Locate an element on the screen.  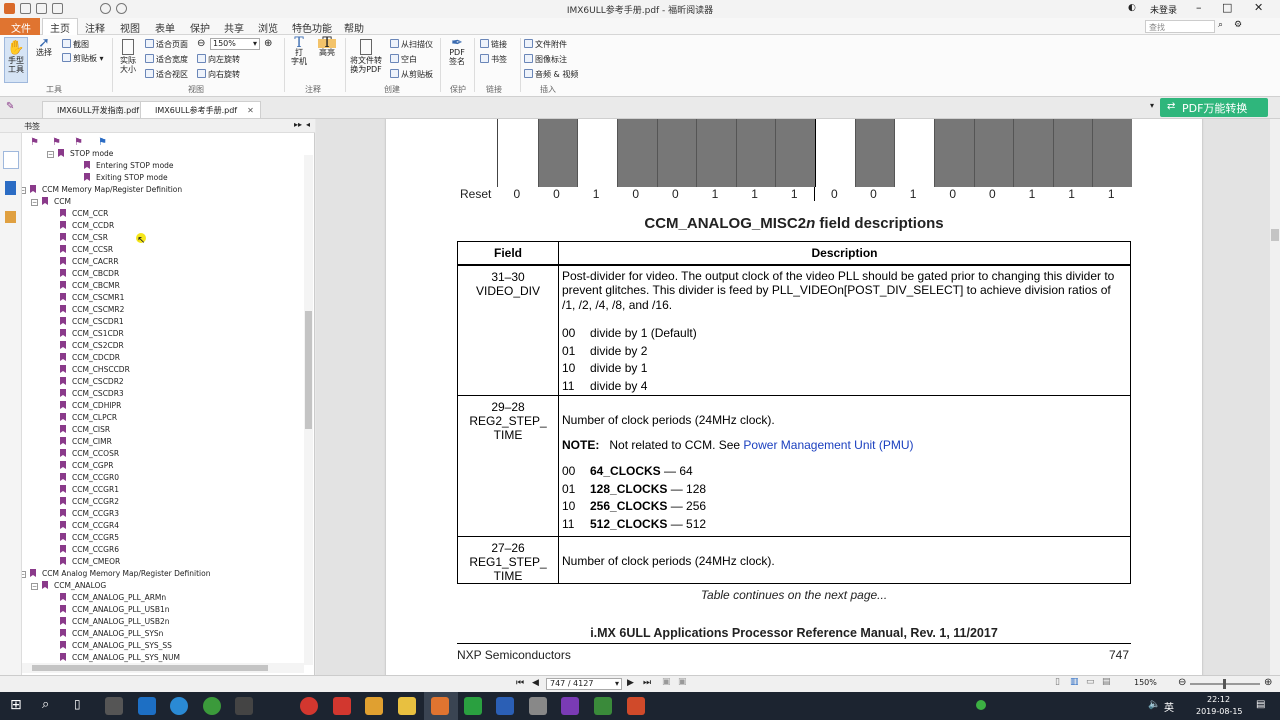
bookmark-item: CCM_CBCDR is located at coordinates (89, 275).